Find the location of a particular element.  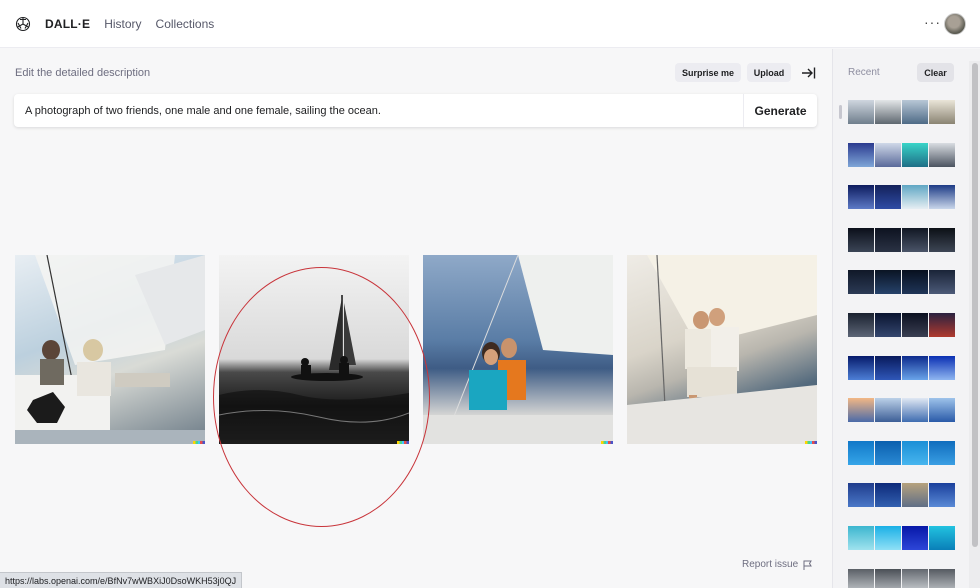

recent-sidebar: Recent Clear is located at coordinates (906, 318).